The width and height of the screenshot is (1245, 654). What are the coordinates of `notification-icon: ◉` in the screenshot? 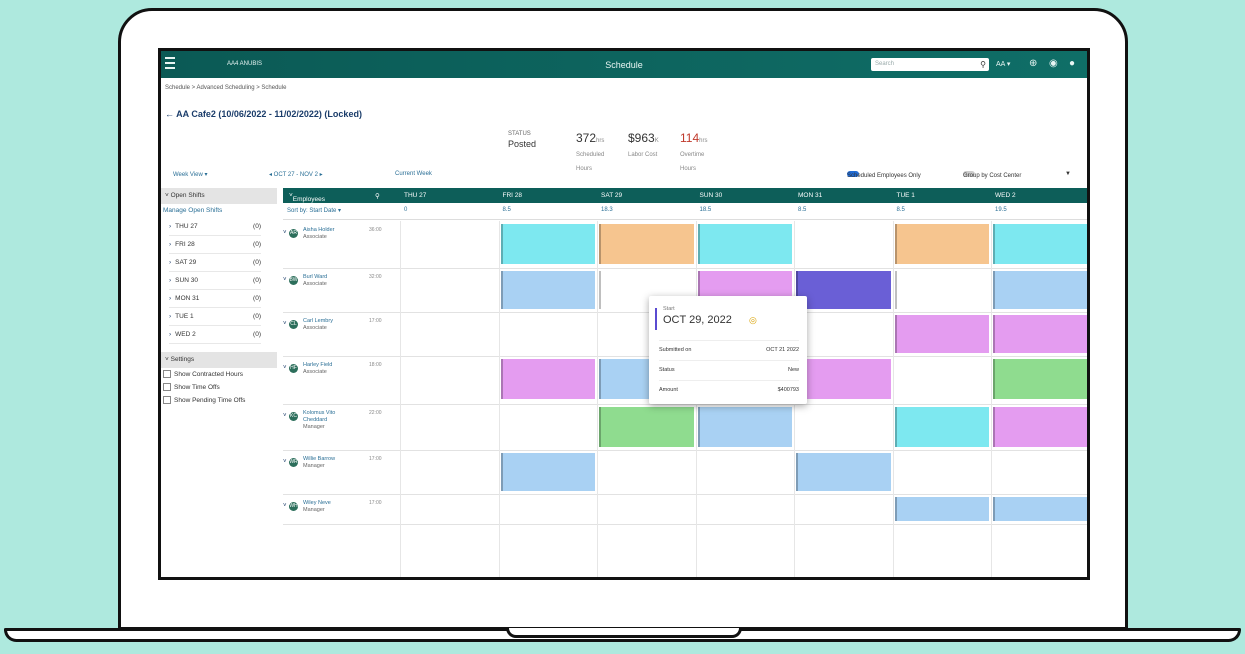 It's located at (1053, 63).